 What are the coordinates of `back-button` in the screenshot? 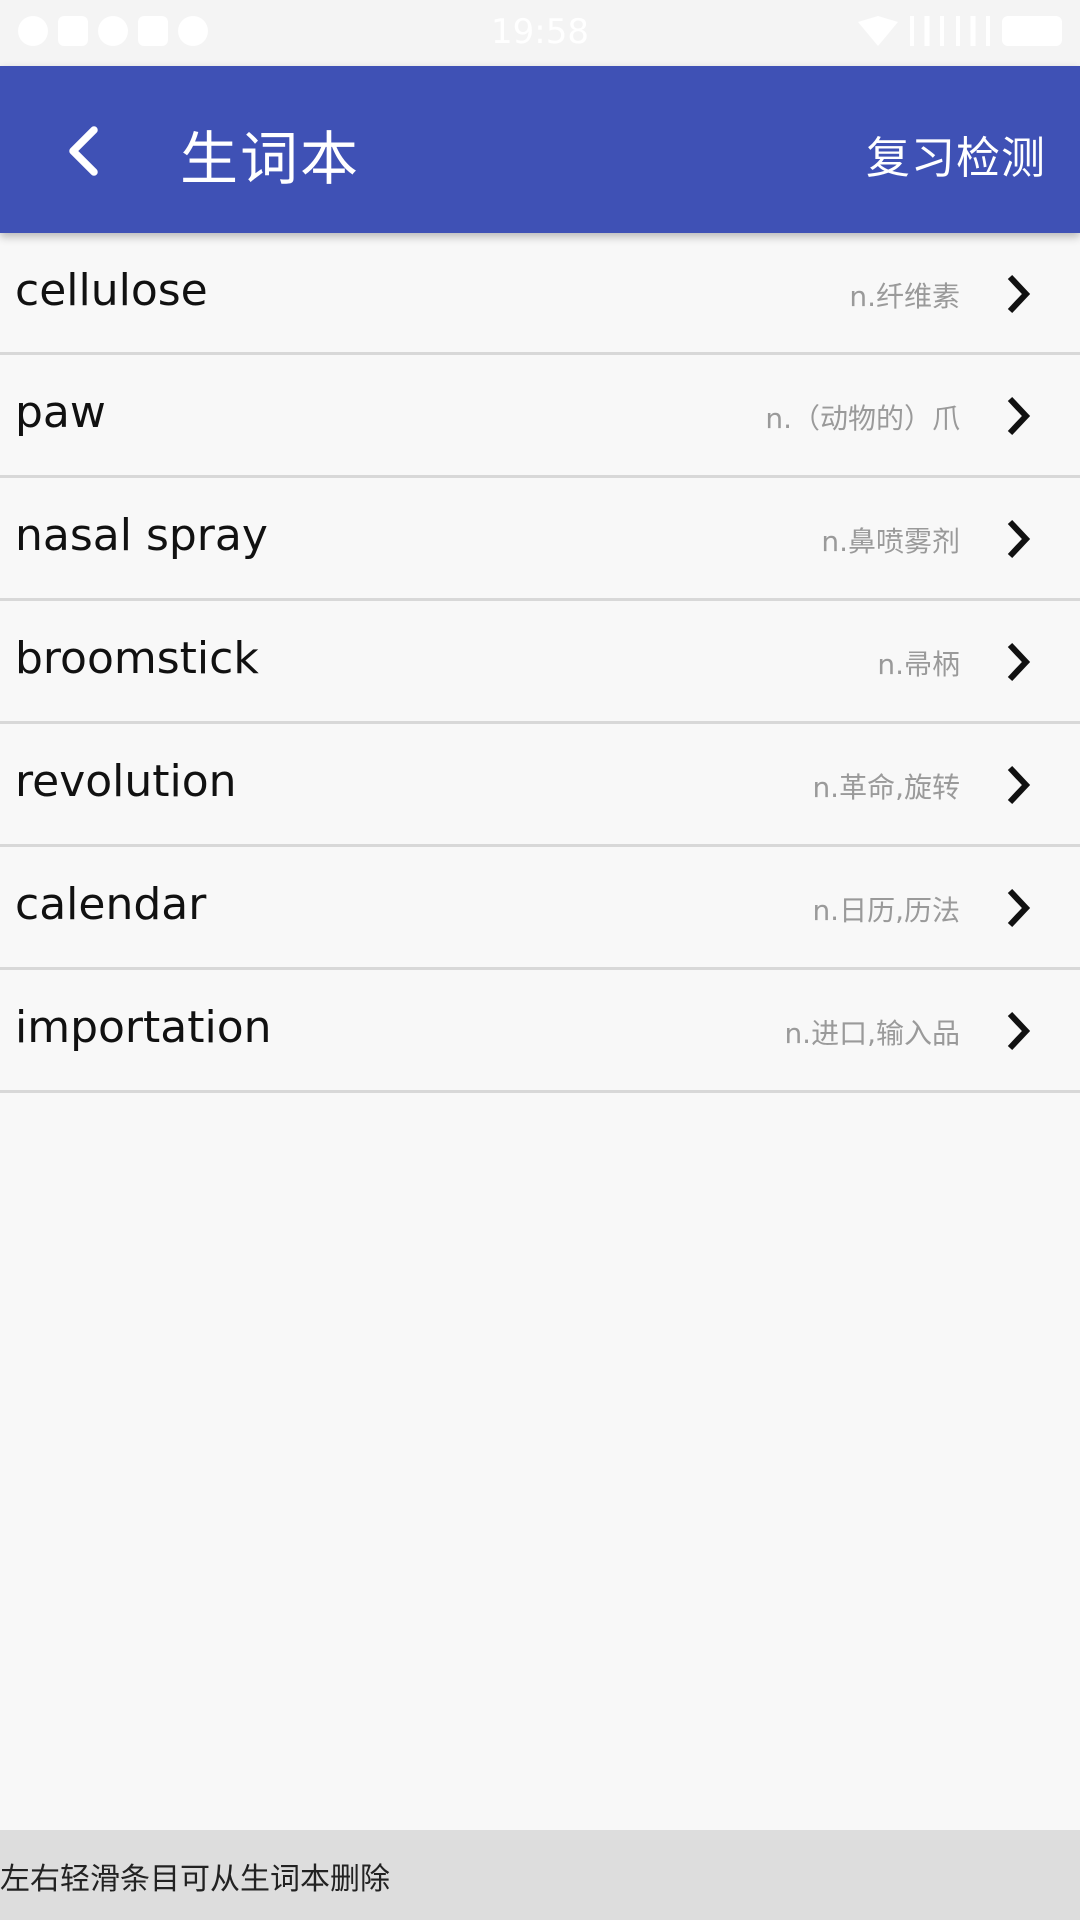 It's located at (85, 151).